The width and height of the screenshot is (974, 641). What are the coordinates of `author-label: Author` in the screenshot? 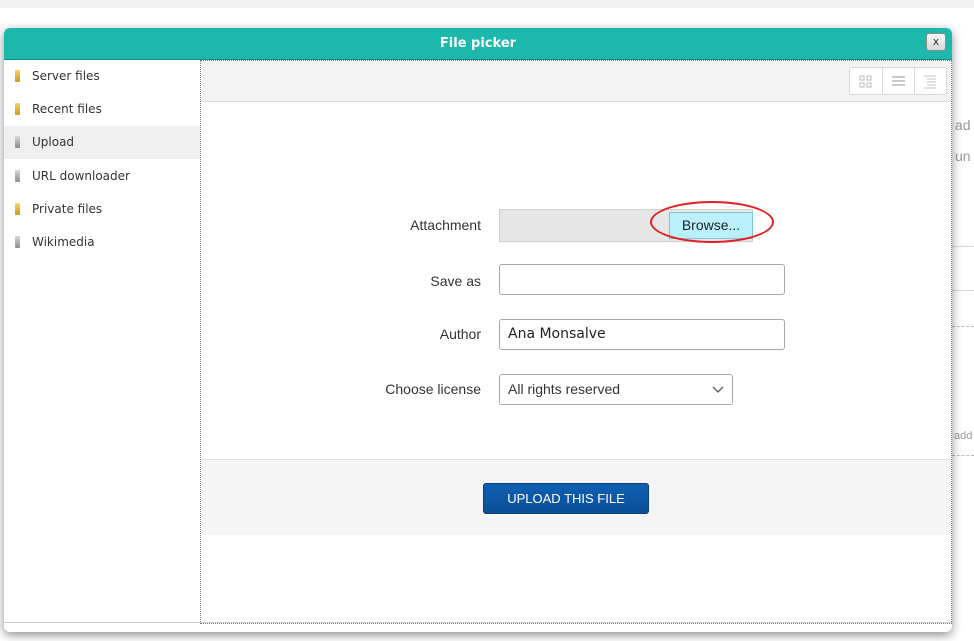 It's located at (460, 334).